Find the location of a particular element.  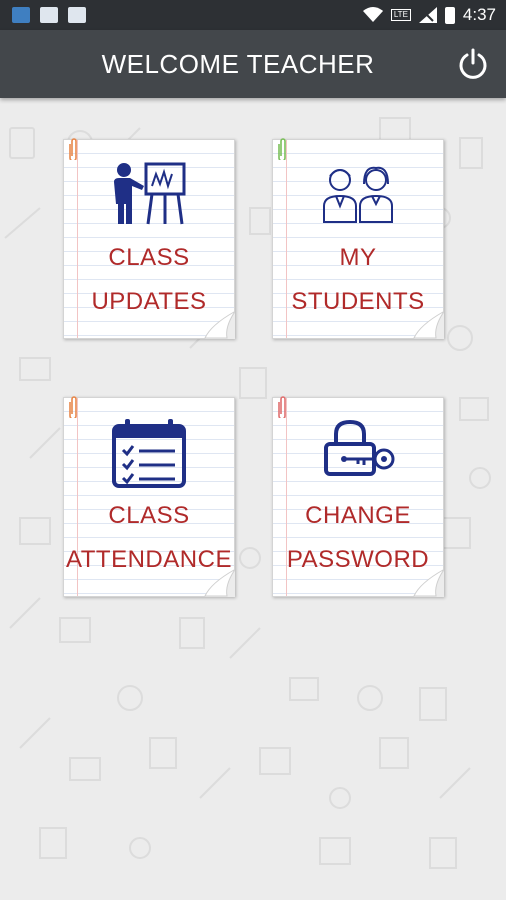

calendar-checklist-icon is located at coordinates (149, 453).